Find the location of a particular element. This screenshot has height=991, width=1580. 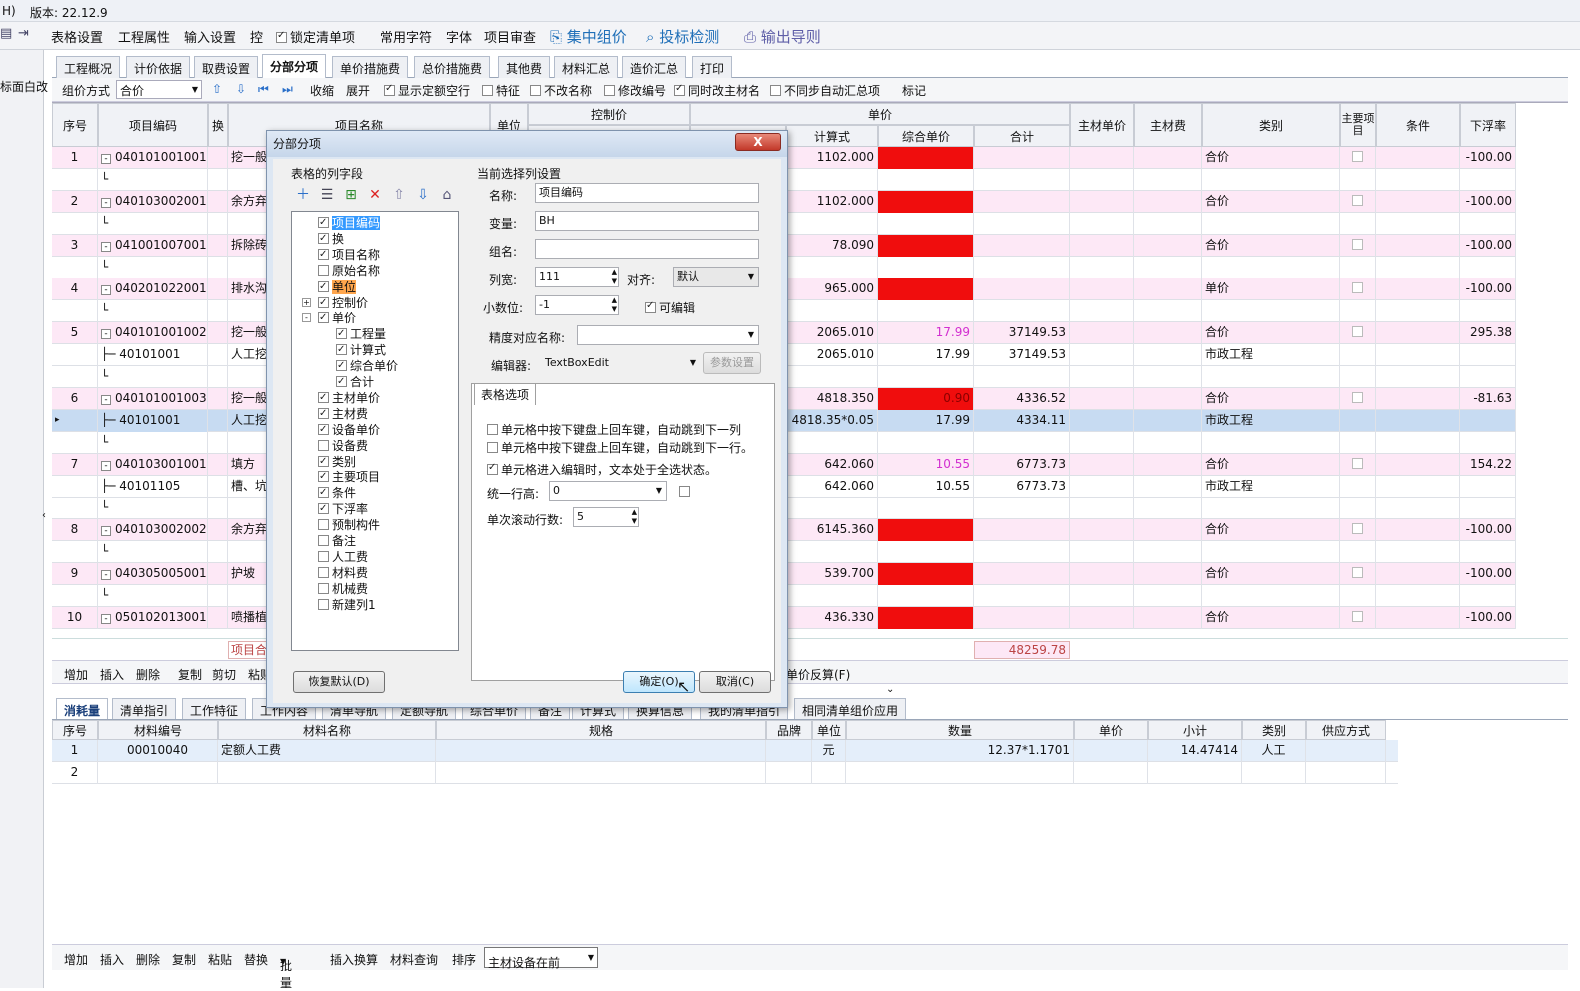

editor-select: TextBoxEdit ▼ is located at coordinates (620, 363).